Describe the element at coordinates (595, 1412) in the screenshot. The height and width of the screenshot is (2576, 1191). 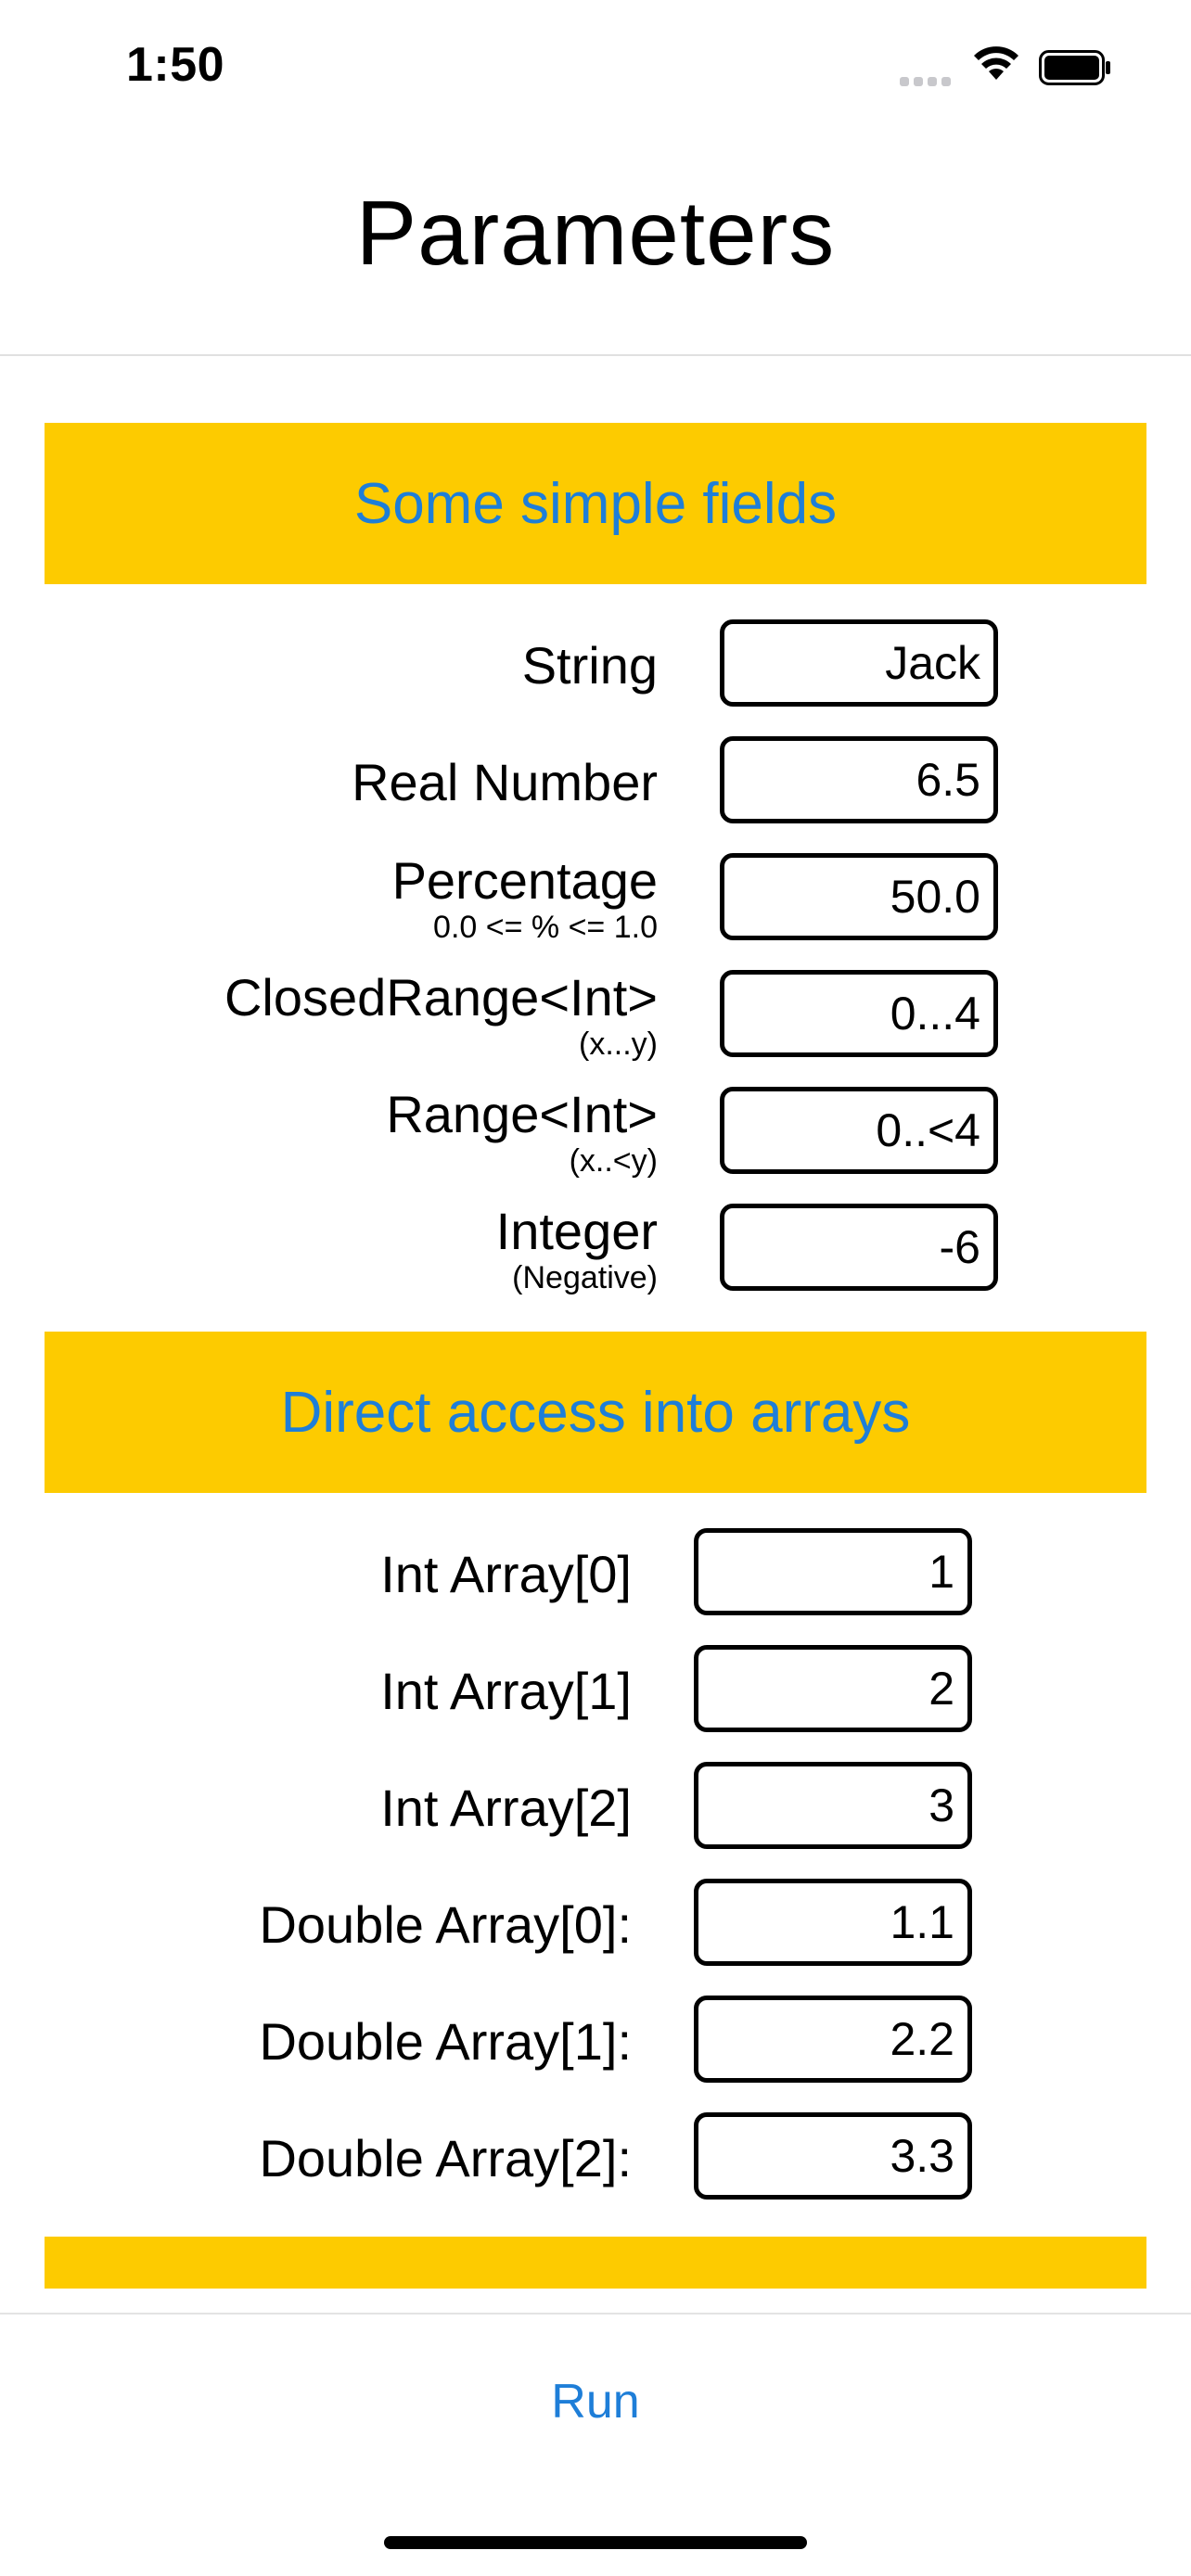
I see `section-header-arrays: Direct access into arrays` at that location.